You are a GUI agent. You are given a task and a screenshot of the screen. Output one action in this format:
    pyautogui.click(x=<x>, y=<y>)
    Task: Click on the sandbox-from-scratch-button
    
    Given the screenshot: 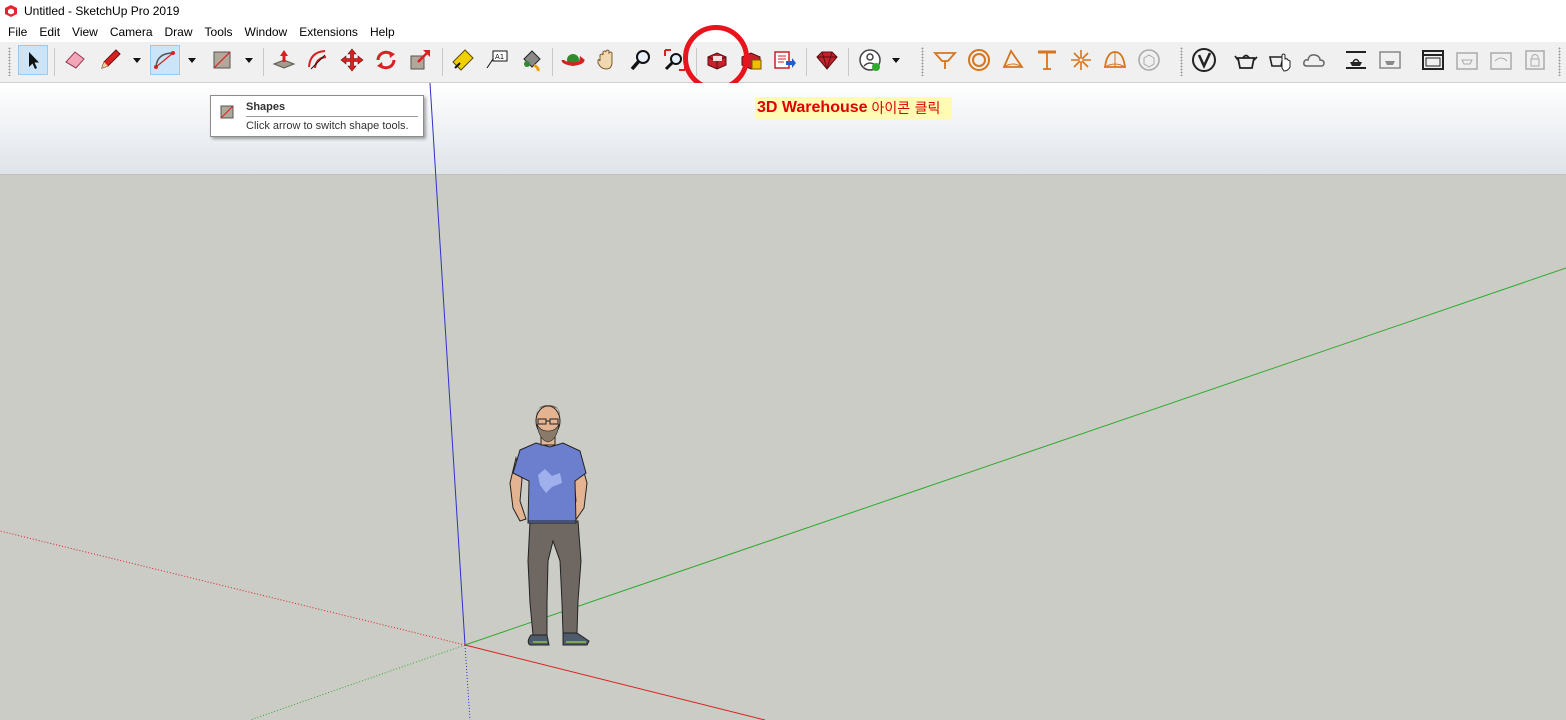 What is the action you would take?
    pyautogui.click(x=979, y=60)
    